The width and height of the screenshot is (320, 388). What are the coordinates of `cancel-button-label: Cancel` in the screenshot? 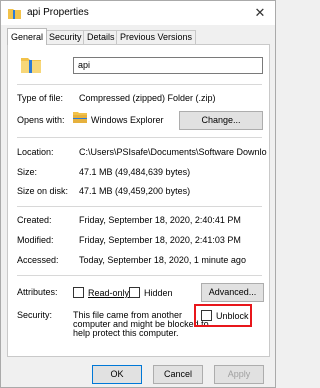 It's located at (177, 374).